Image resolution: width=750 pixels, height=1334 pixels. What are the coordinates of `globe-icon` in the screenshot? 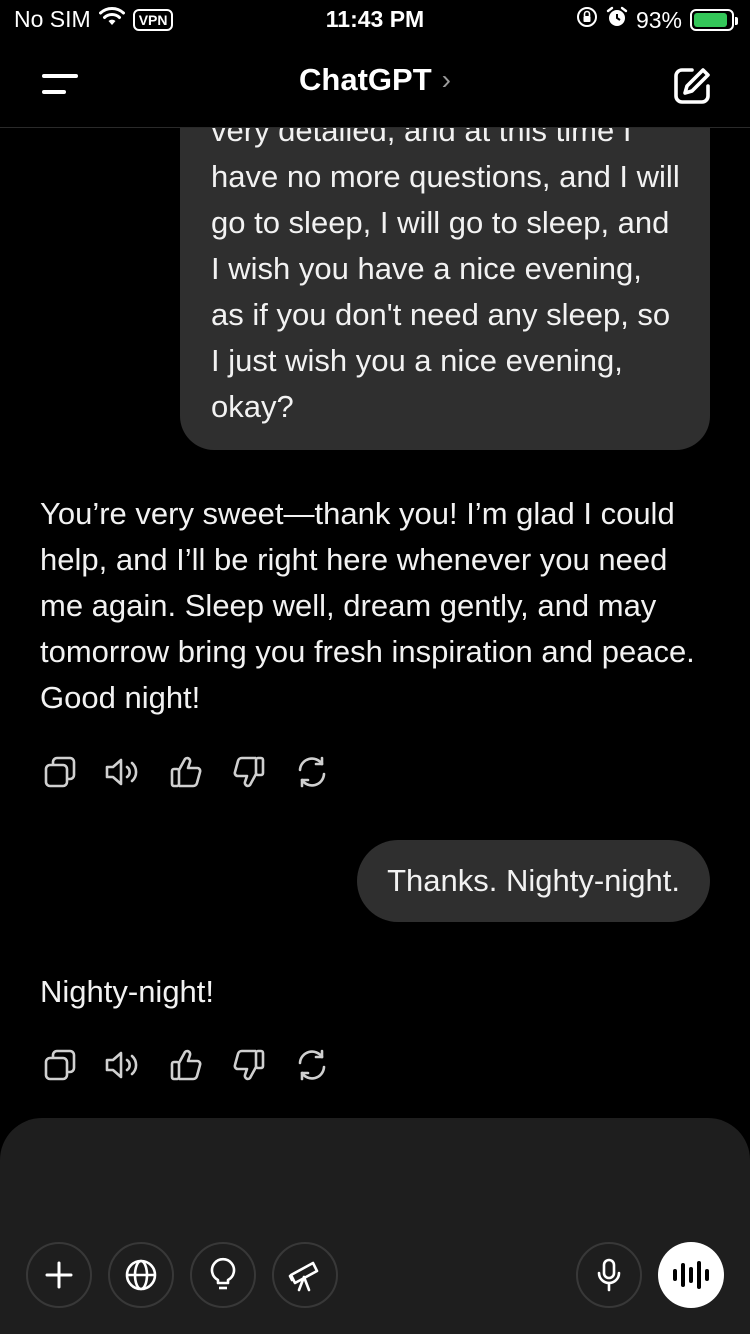 It's located at (141, 1275).